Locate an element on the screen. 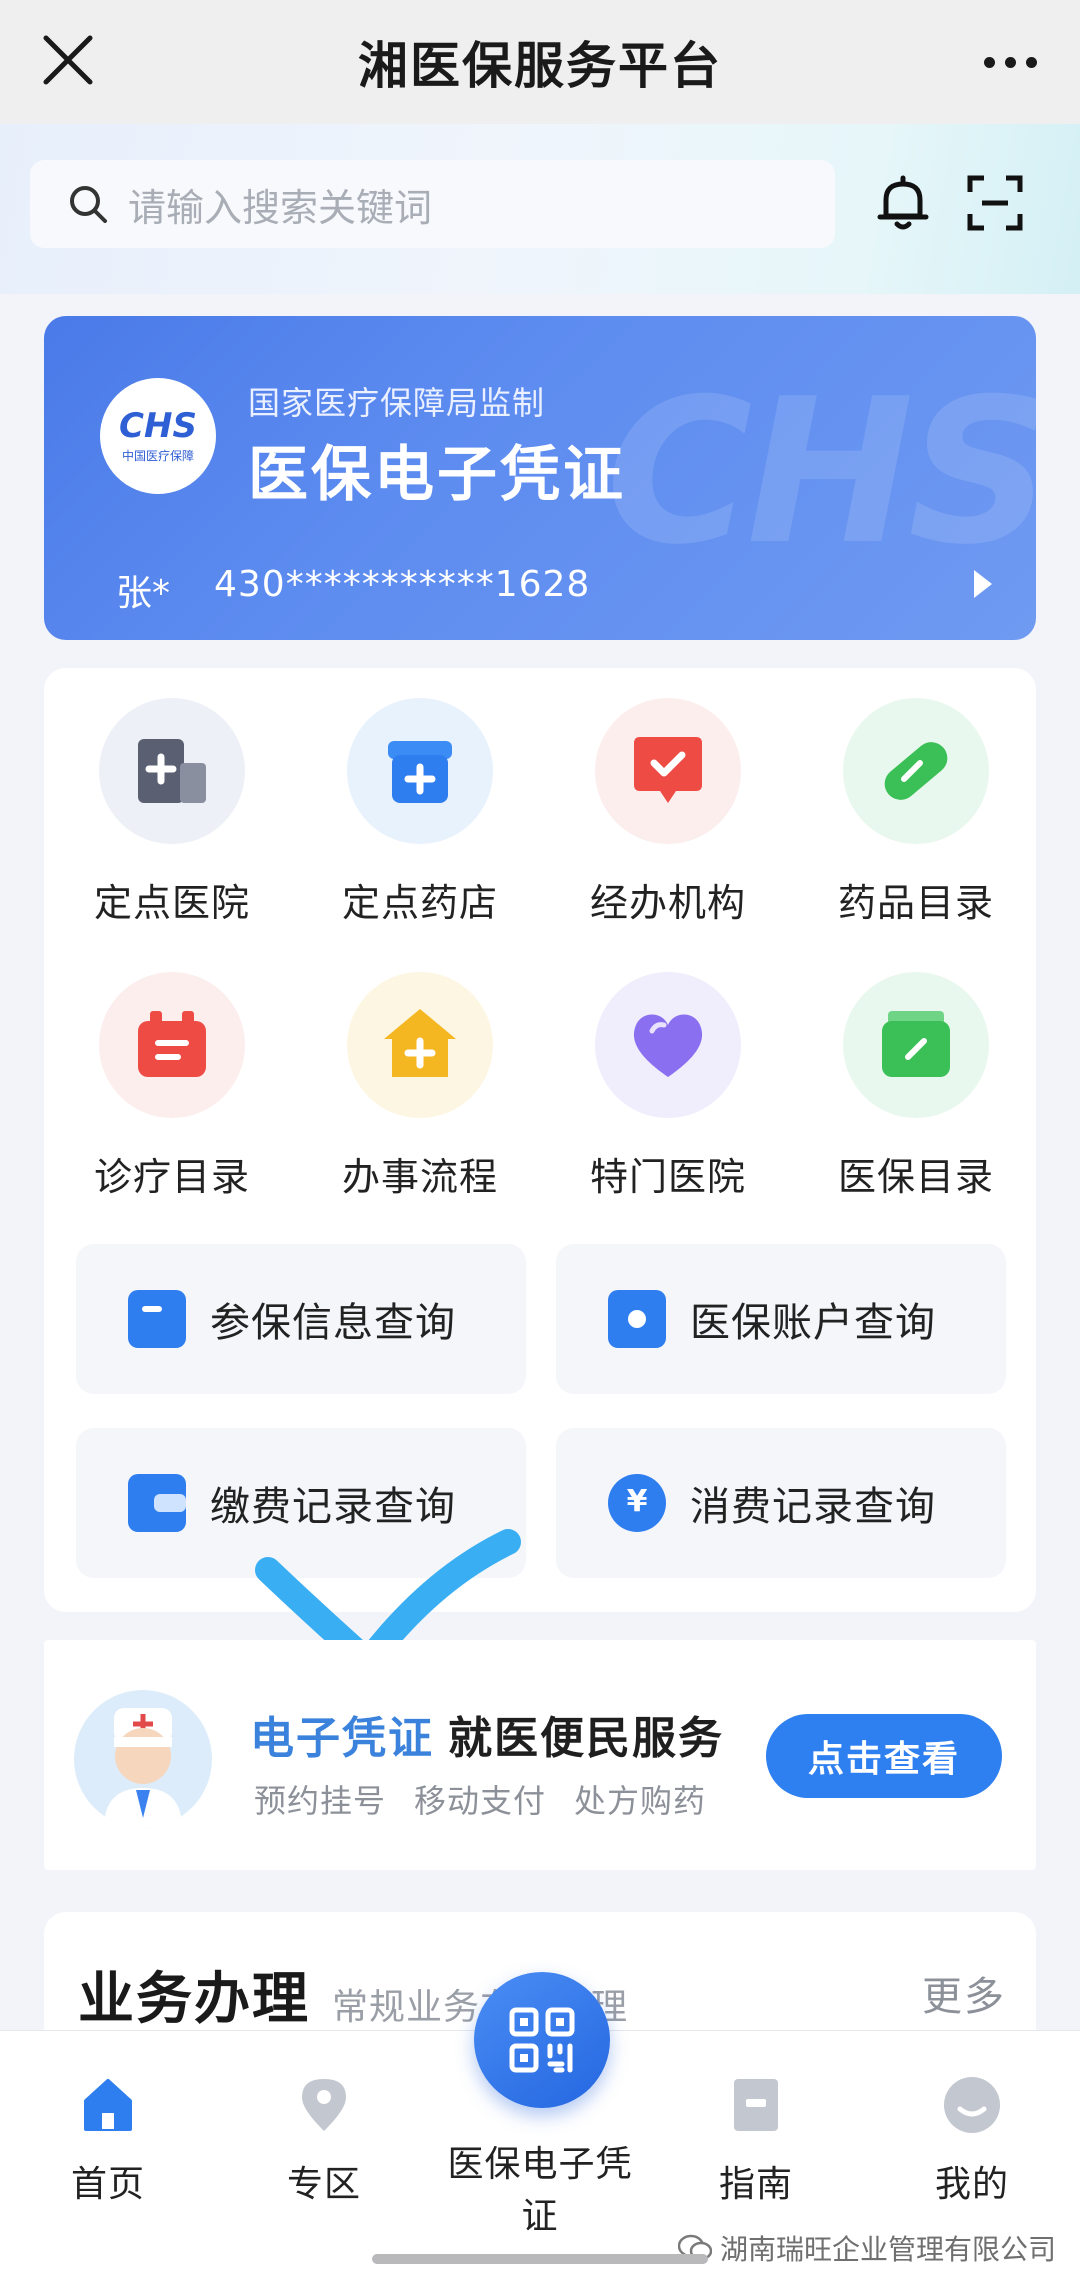 This screenshot has height=2294, width=1080. page-title: 湘医保服务平台 is located at coordinates (540, 66).